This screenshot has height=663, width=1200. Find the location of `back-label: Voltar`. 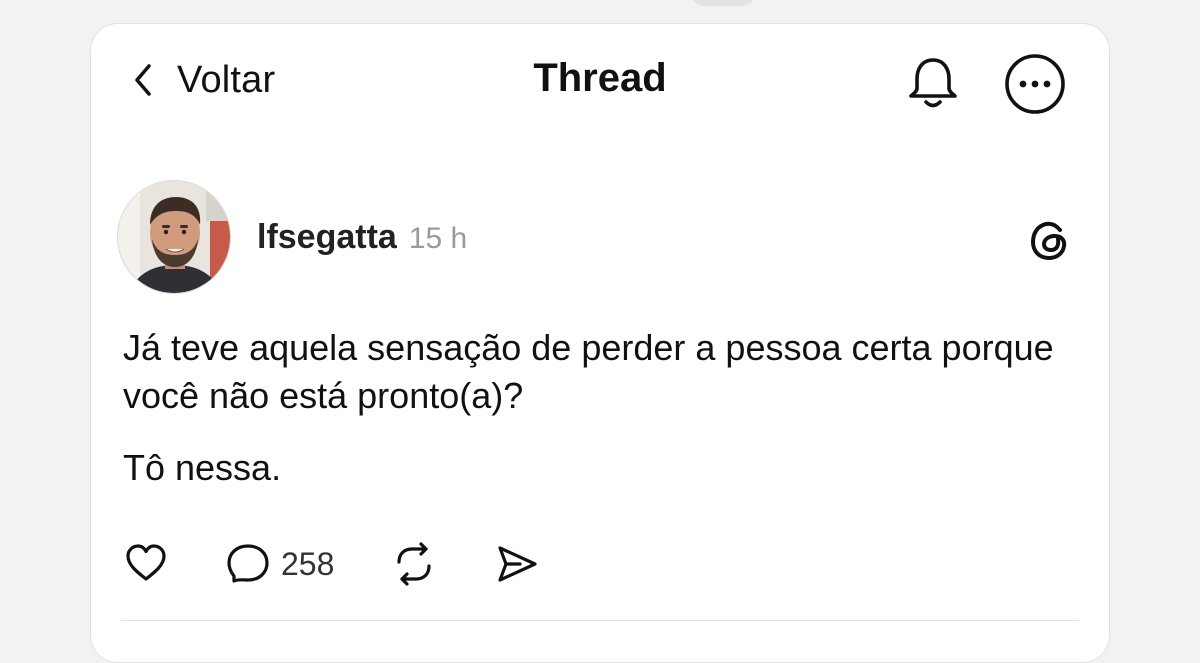

back-label: Voltar is located at coordinates (226, 79).